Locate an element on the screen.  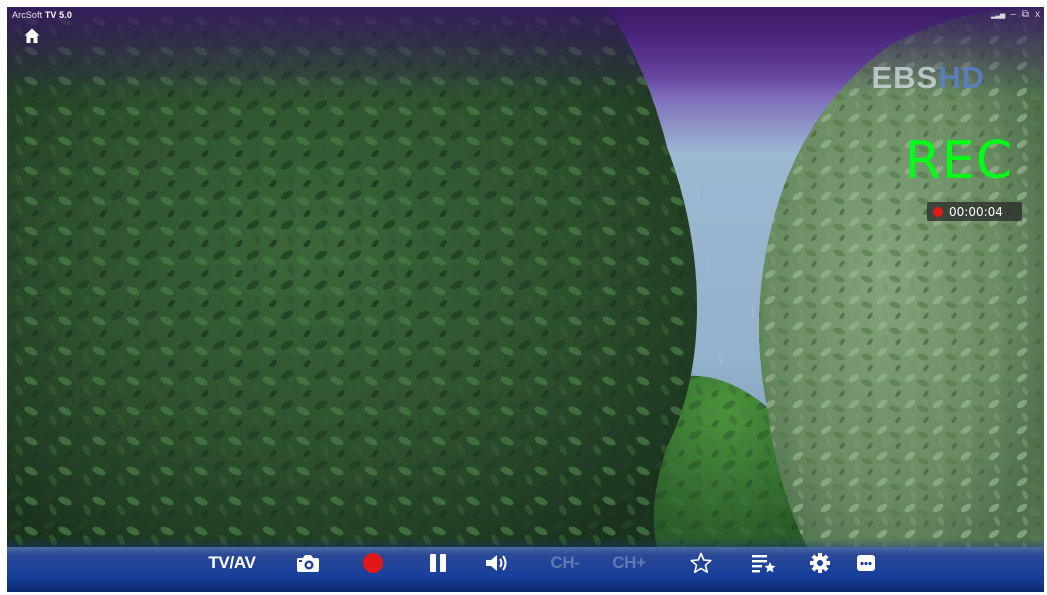
pause-icon is located at coordinates (438, 563).